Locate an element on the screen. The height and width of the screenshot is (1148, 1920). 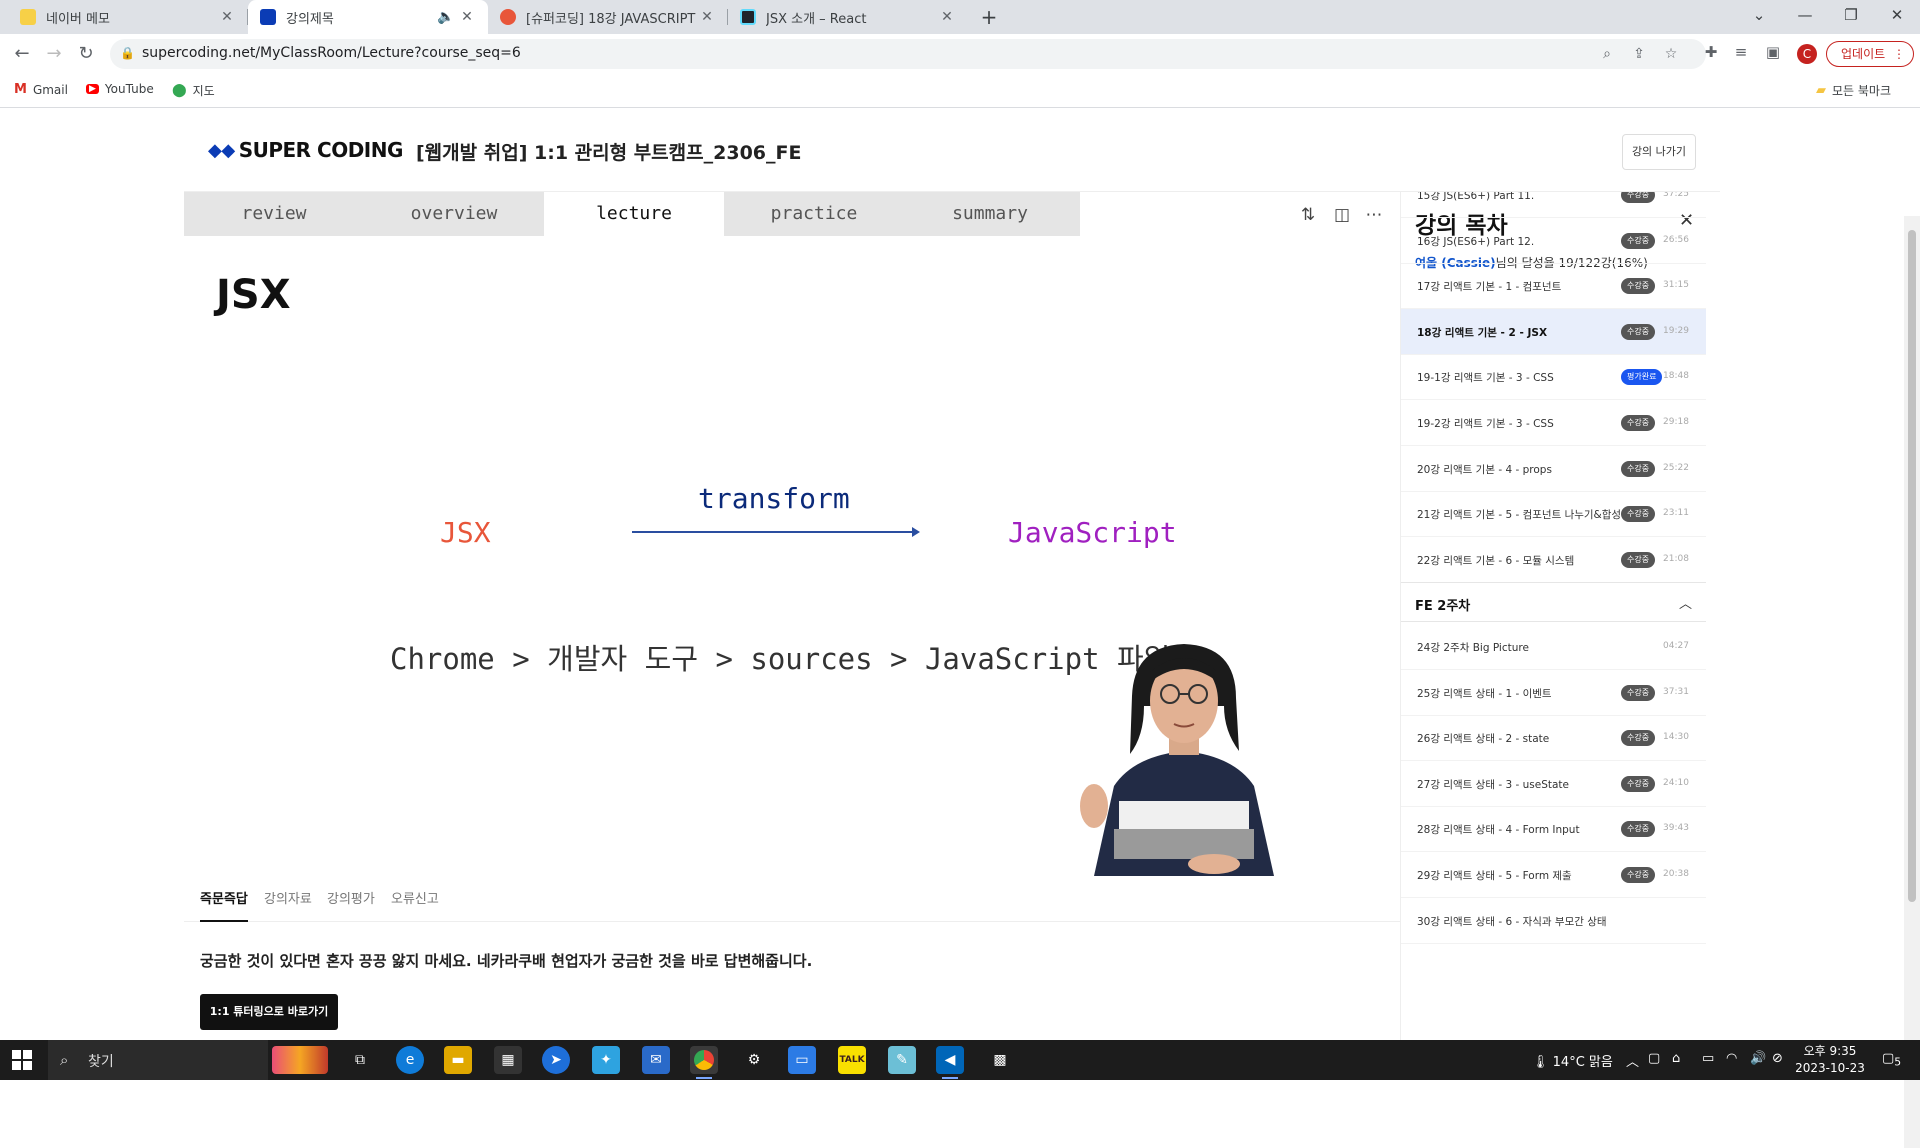
lecture-row: 30강 리액트 상태 - 6 - 자식과 부모간 상태 is located at coordinates (1553, 921).